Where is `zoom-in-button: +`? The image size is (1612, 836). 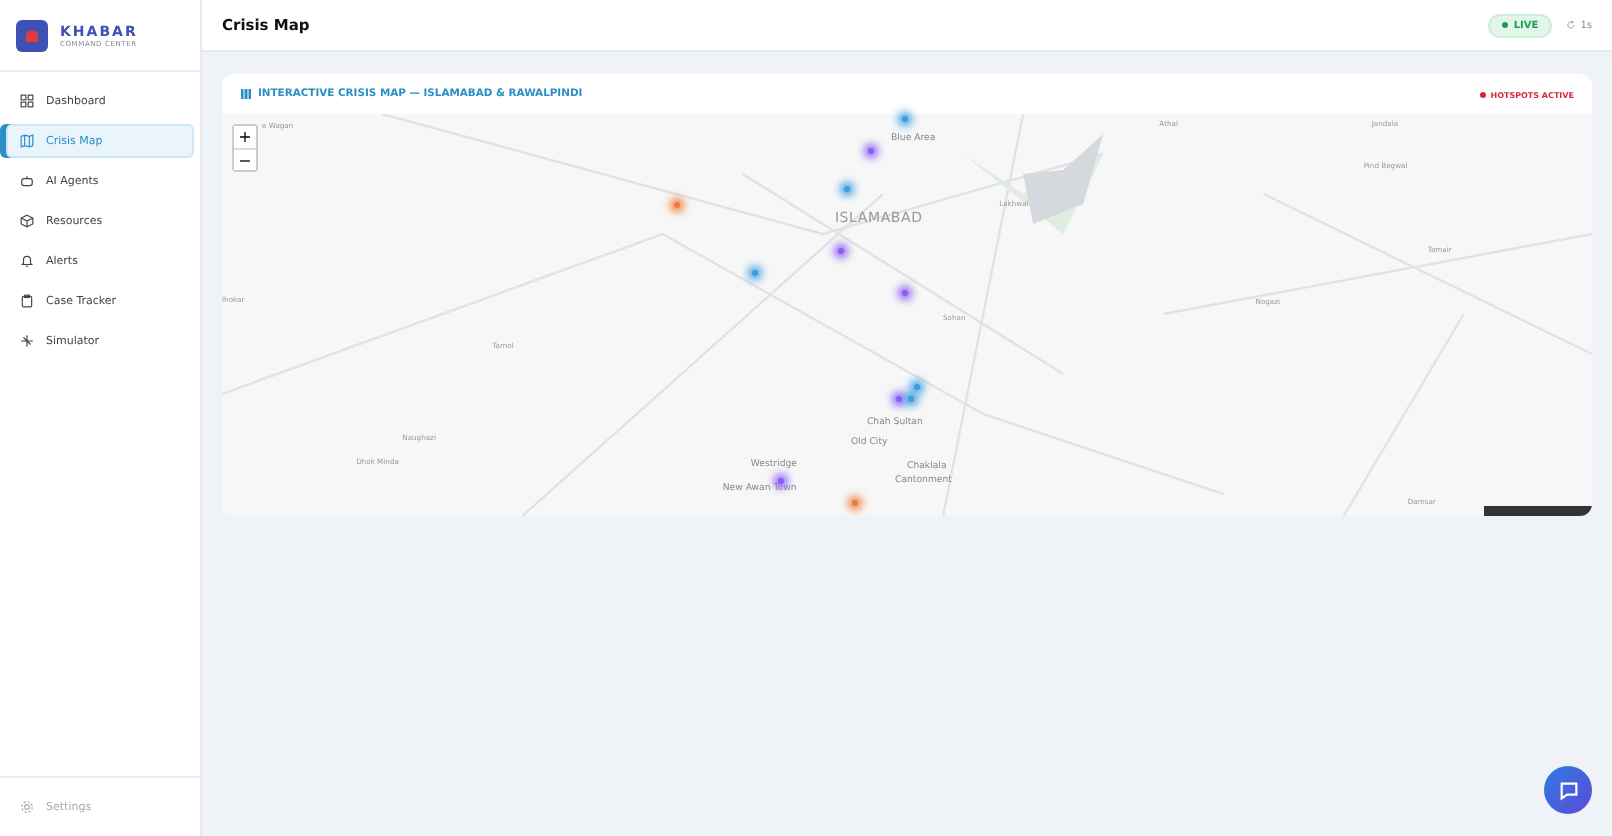
zoom-in-button: + is located at coordinates (245, 137).